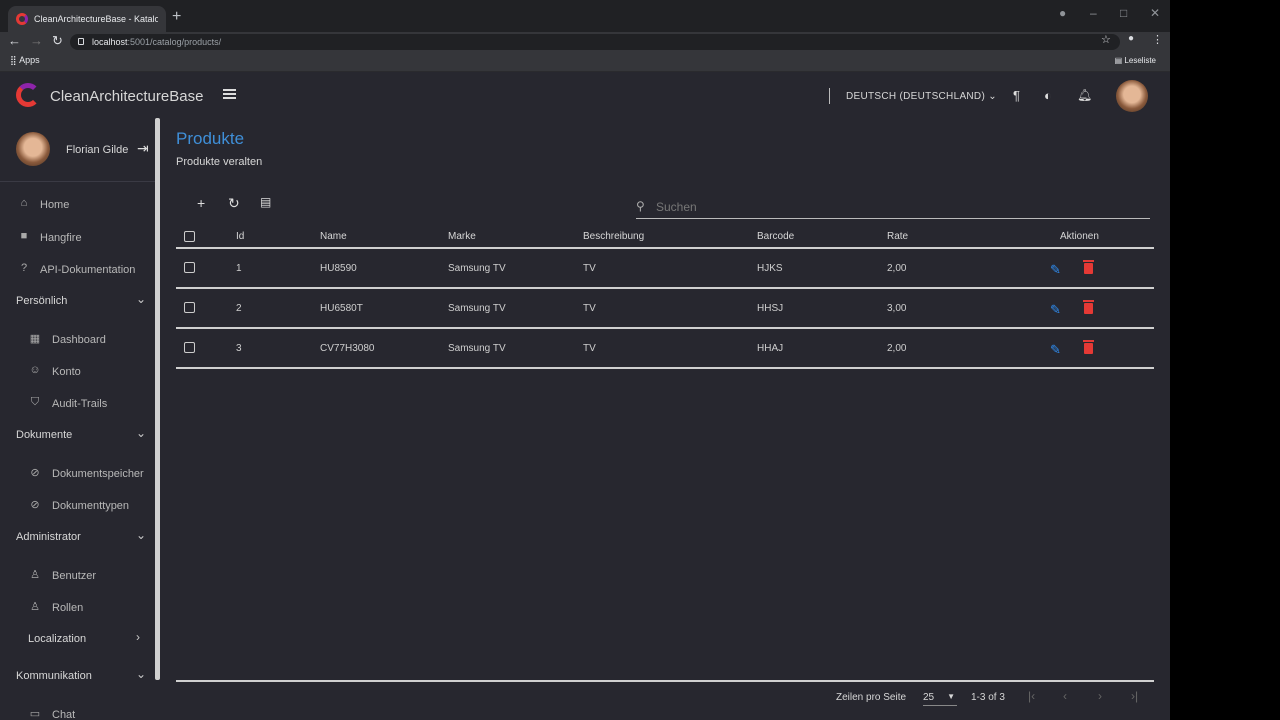  I want to click on app-title: CleanArchitectureBase, so click(126, 96).